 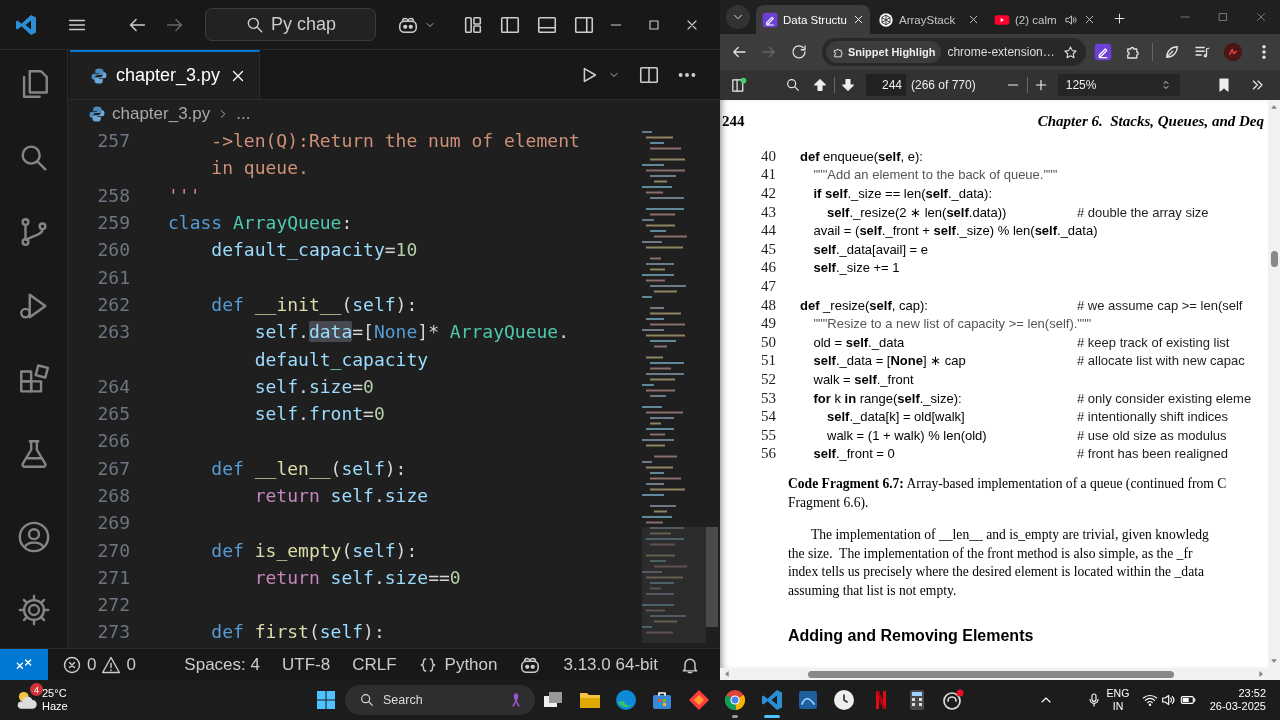 What do you see at coordinates (55, 693) in the screenshot?
I see `temperature: 25°C` at bounding box center [55, 693].